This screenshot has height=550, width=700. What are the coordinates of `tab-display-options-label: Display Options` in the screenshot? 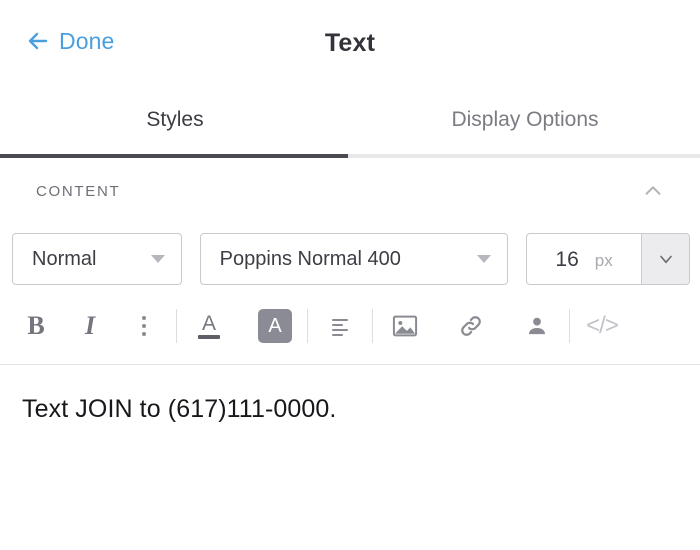 It's located at (525, 119).